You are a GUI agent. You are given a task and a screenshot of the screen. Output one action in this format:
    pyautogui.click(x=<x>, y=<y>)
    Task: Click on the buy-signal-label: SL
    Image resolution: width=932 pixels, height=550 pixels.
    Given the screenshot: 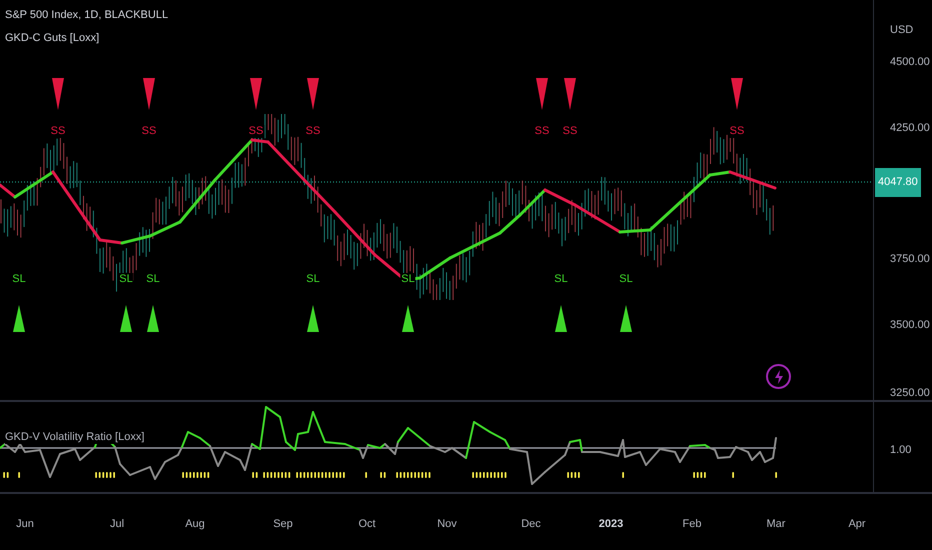 What is the action you would take?
    pyautogui.click(x=126, y=279)
    